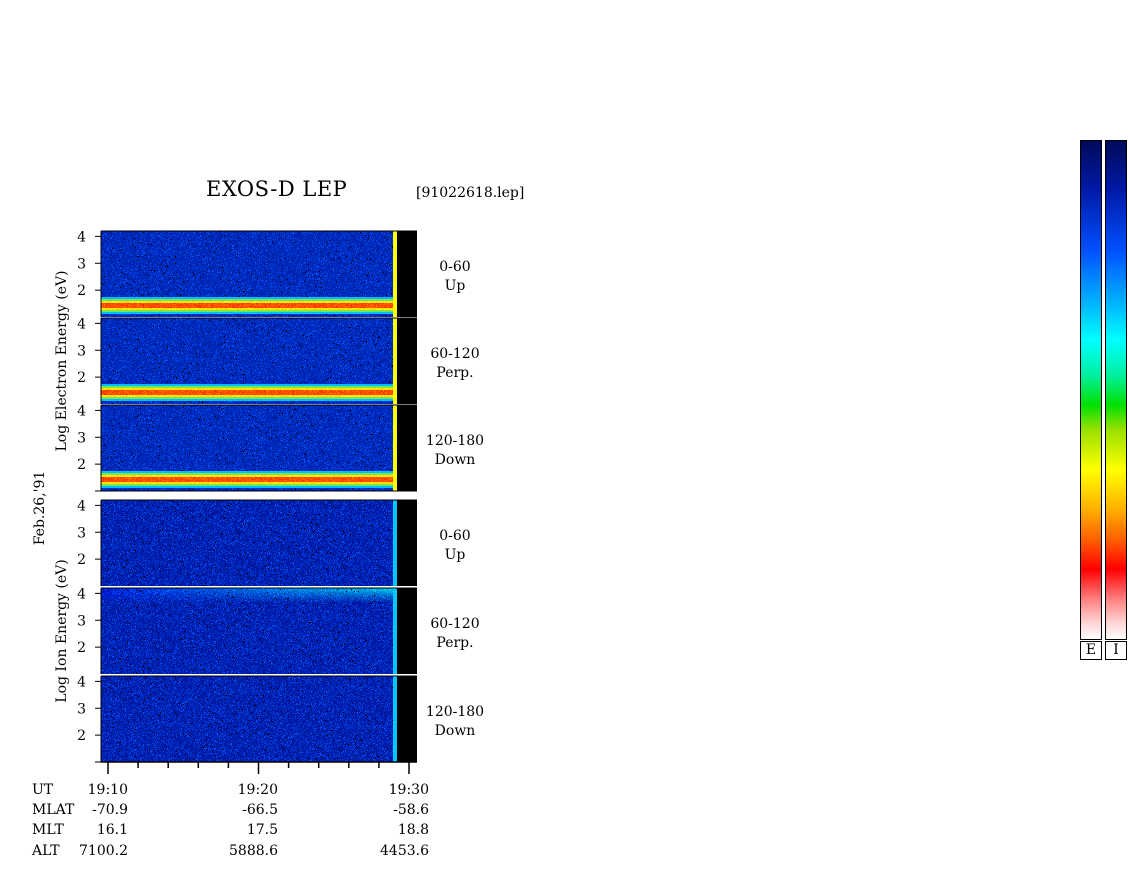  I want to click on ion-panel-1-angle-label: 0-60, so click(454, 536).